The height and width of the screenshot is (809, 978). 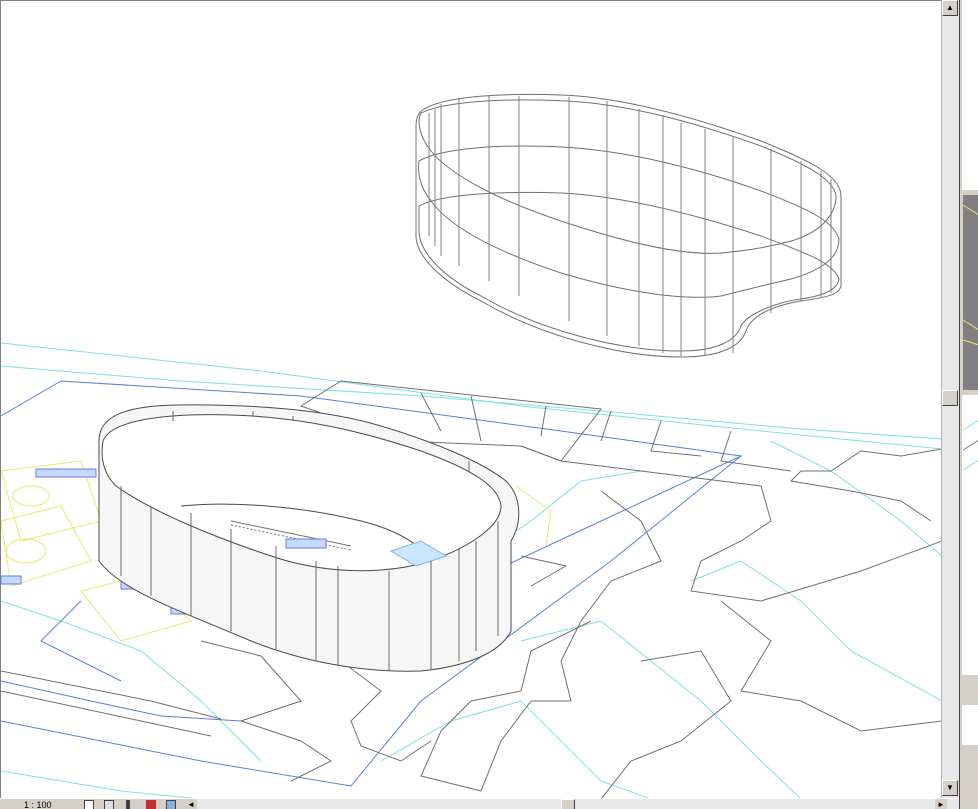 I want to click on eye-icon, so click(x=171, y=804).